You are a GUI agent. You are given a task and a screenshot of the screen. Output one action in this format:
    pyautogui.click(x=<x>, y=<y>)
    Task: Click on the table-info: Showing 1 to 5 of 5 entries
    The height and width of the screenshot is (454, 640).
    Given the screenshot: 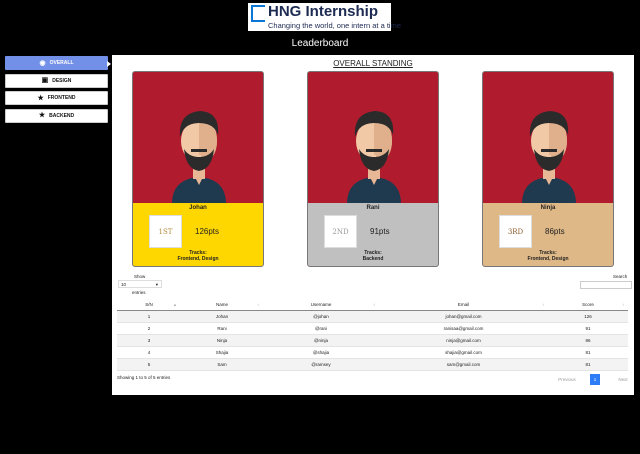 What is the action you would take?
    pyautogui.click(x=144, y=377)
    